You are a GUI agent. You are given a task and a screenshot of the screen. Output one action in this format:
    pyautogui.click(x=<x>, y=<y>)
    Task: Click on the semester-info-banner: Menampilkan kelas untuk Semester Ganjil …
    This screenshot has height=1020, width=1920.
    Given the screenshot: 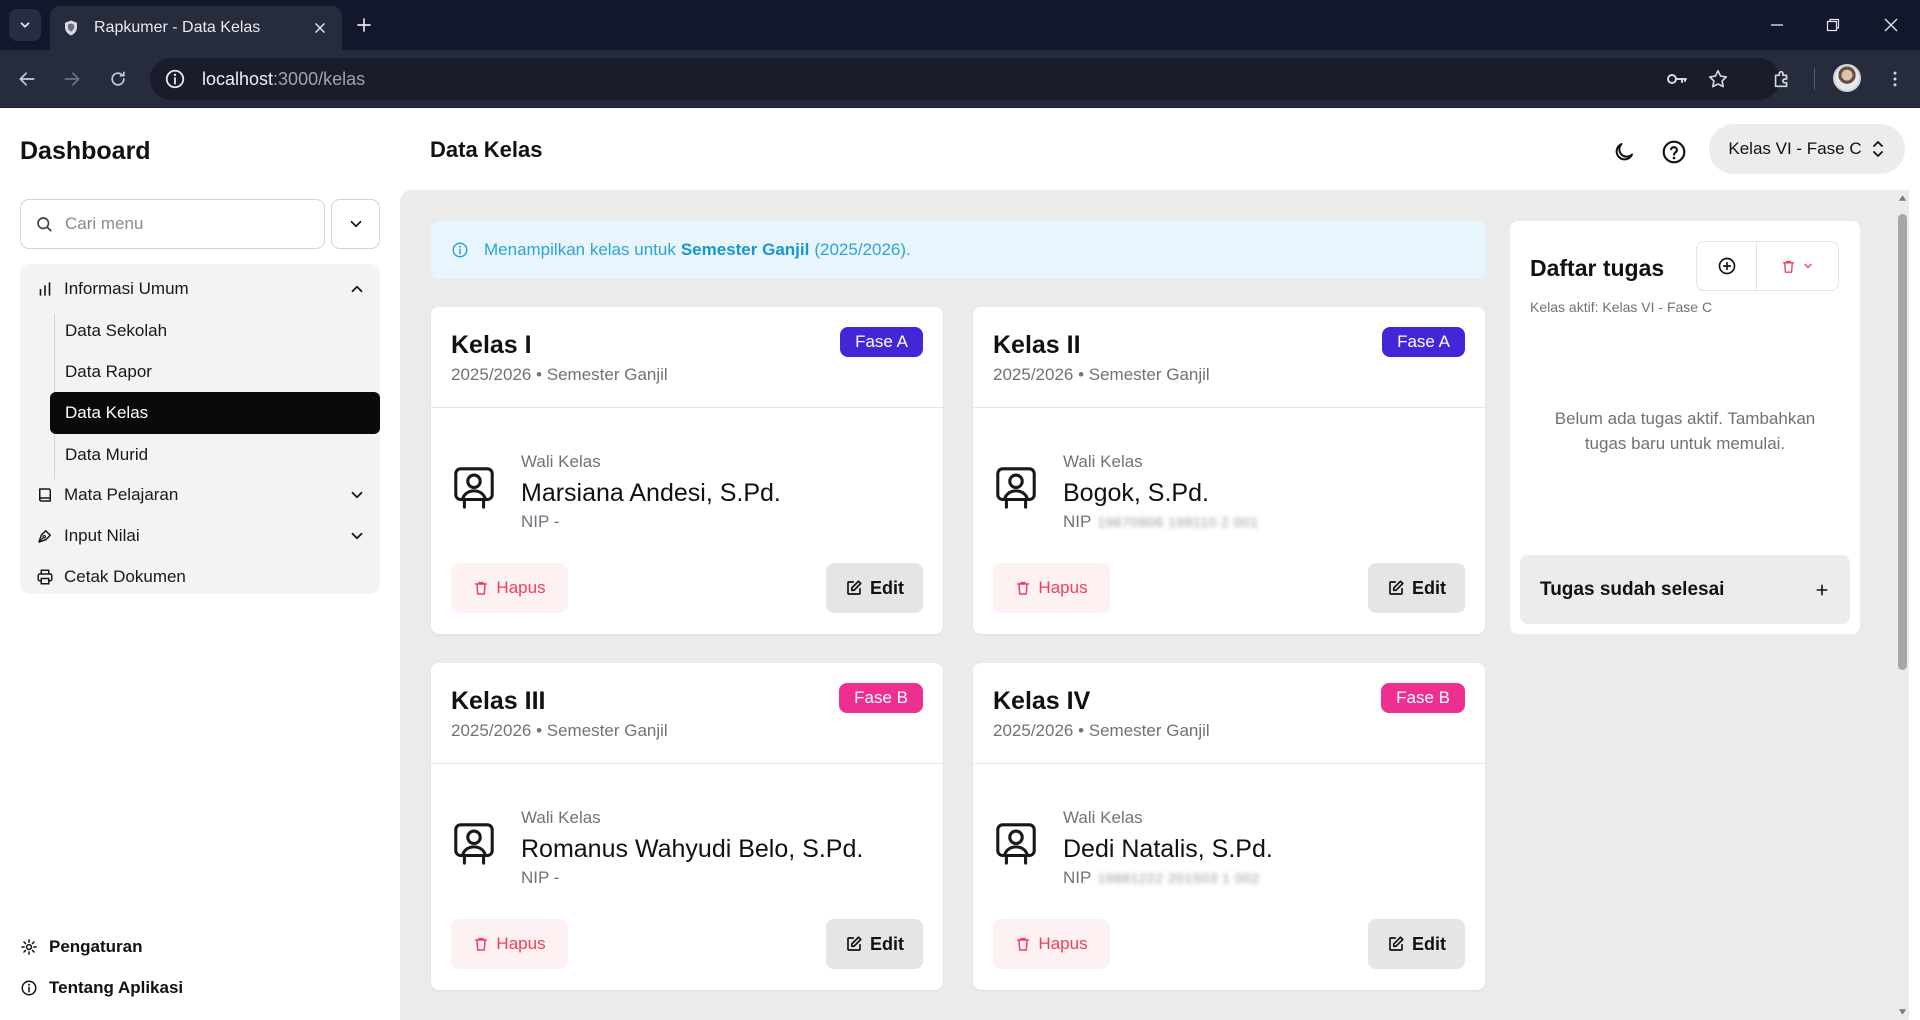 What is the action you would take?
    pyautogui.click(x=958, y=250)
    